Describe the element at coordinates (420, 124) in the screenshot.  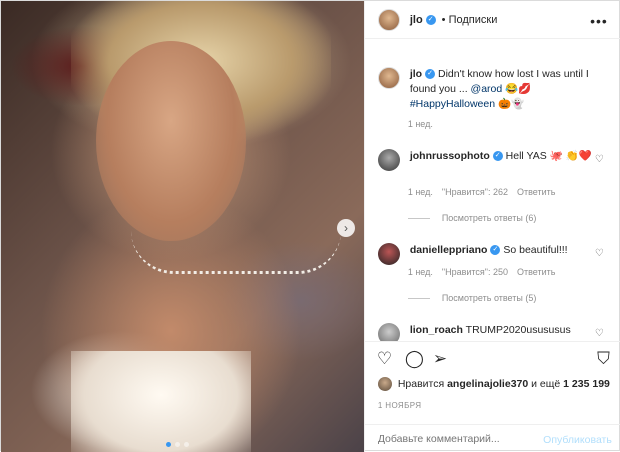
I see `caption-time: 1 нед.` at that location.